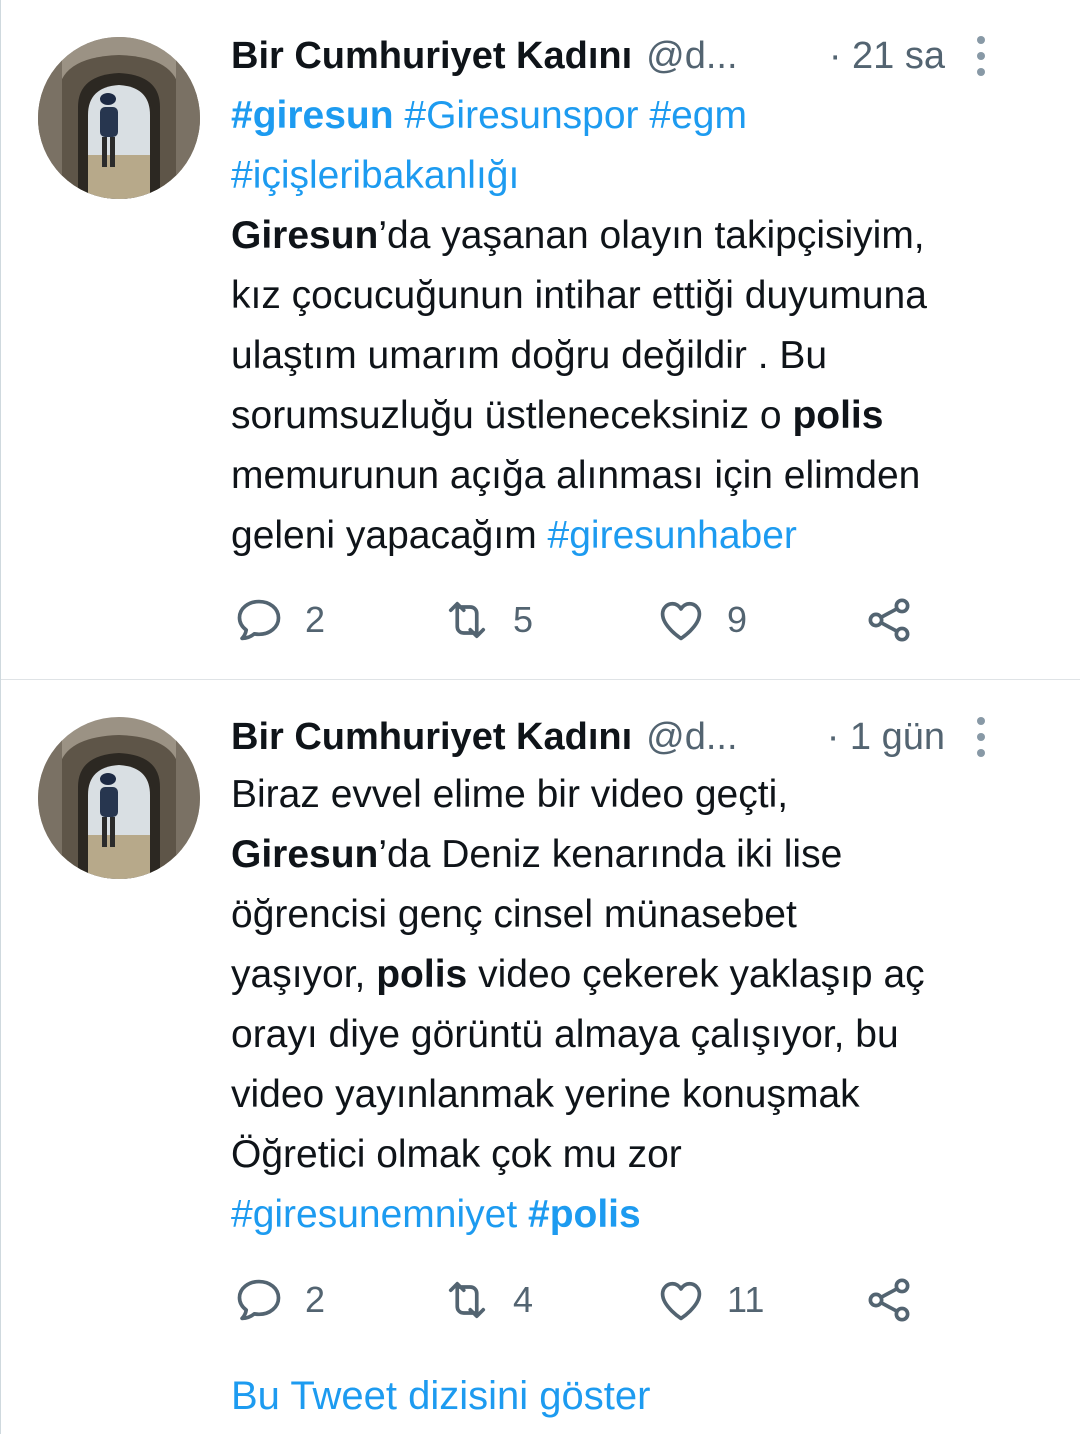 Image resolution: width=1080 pixels, height=1434 pixels. I want to click on tweet-text-line: Giresun’da Deniz kenarında iki lise, so click(641, 855).